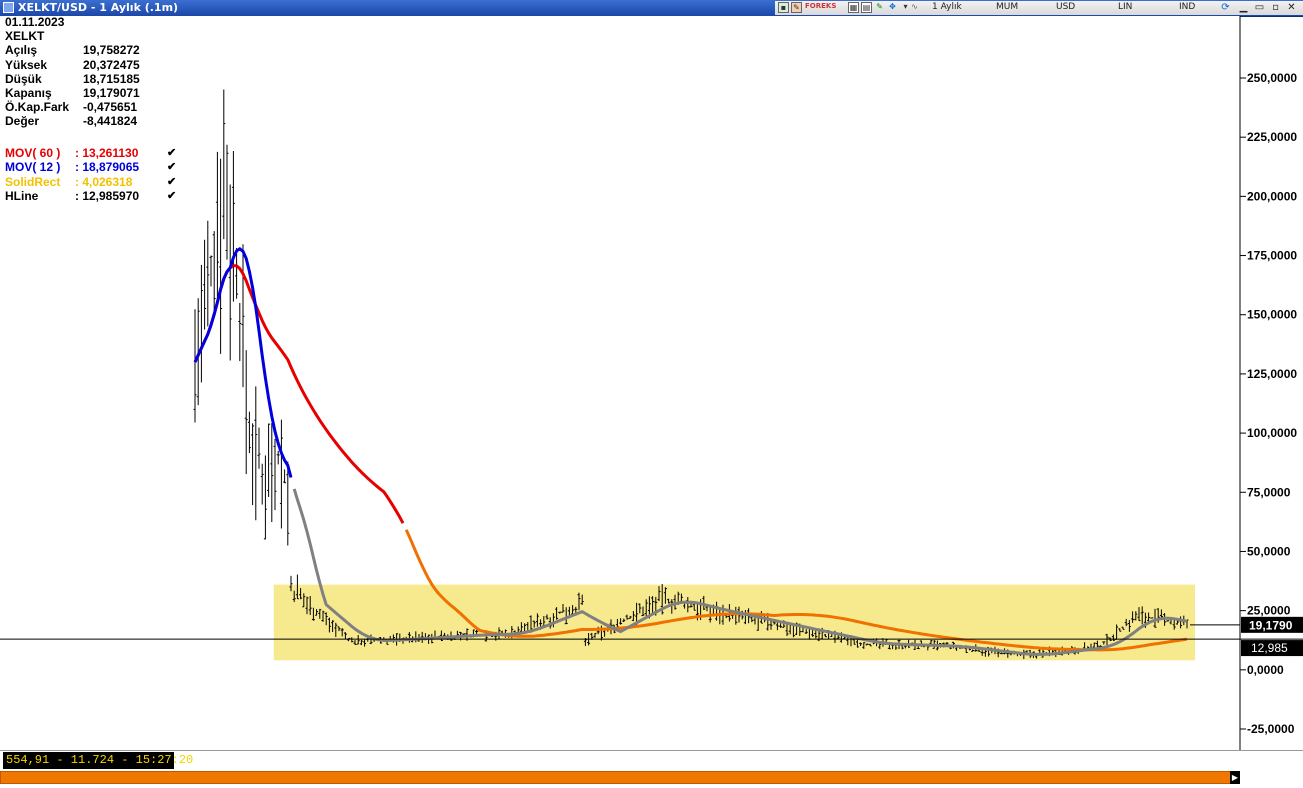  What do you see at coordinates (26, 64) in the screenshot?
I see `info-label: Yüksek` at bounding box center [26, 64].